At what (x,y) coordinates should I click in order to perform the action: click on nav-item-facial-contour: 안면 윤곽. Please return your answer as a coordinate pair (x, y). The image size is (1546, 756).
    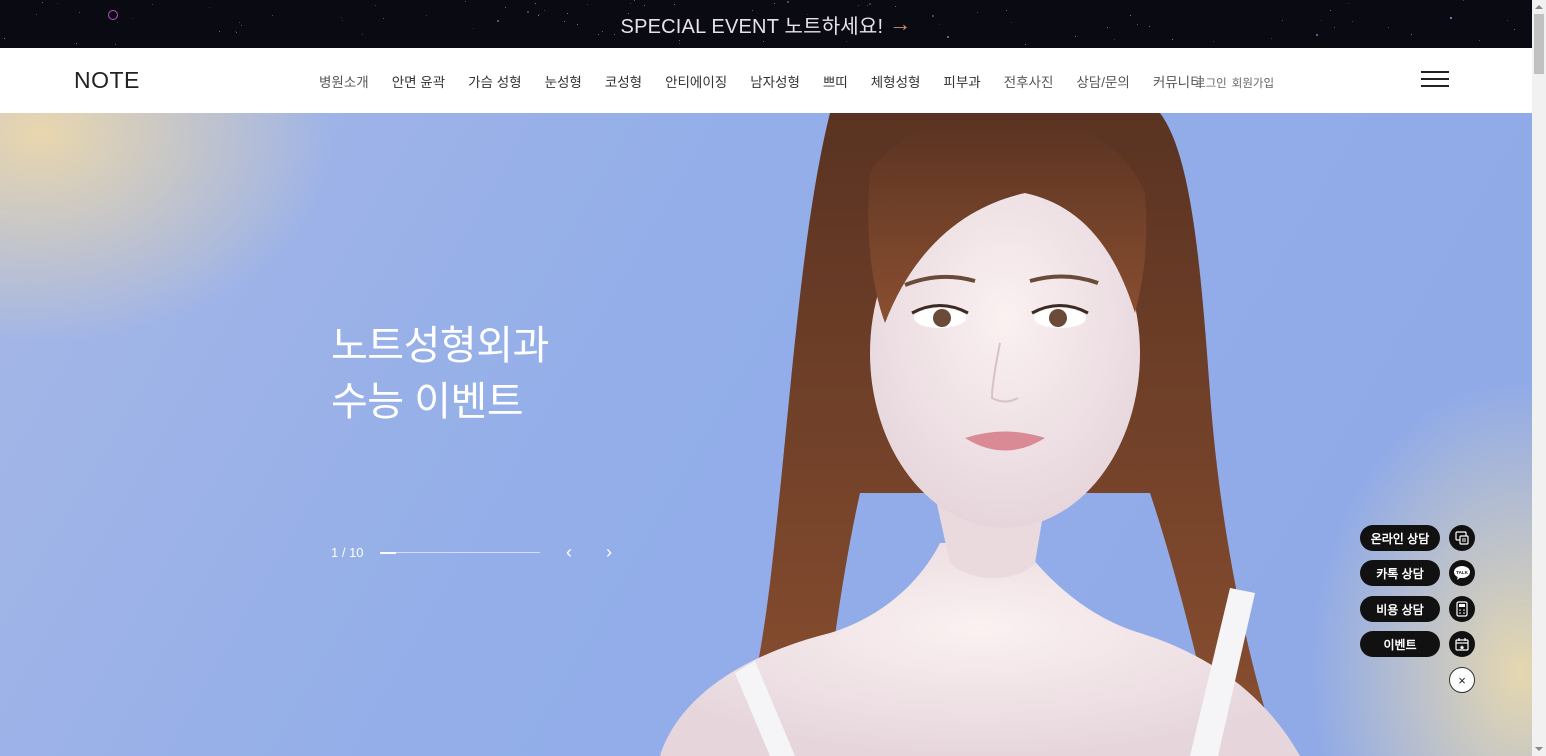
    Looking at the image, I should click on (418, 81).